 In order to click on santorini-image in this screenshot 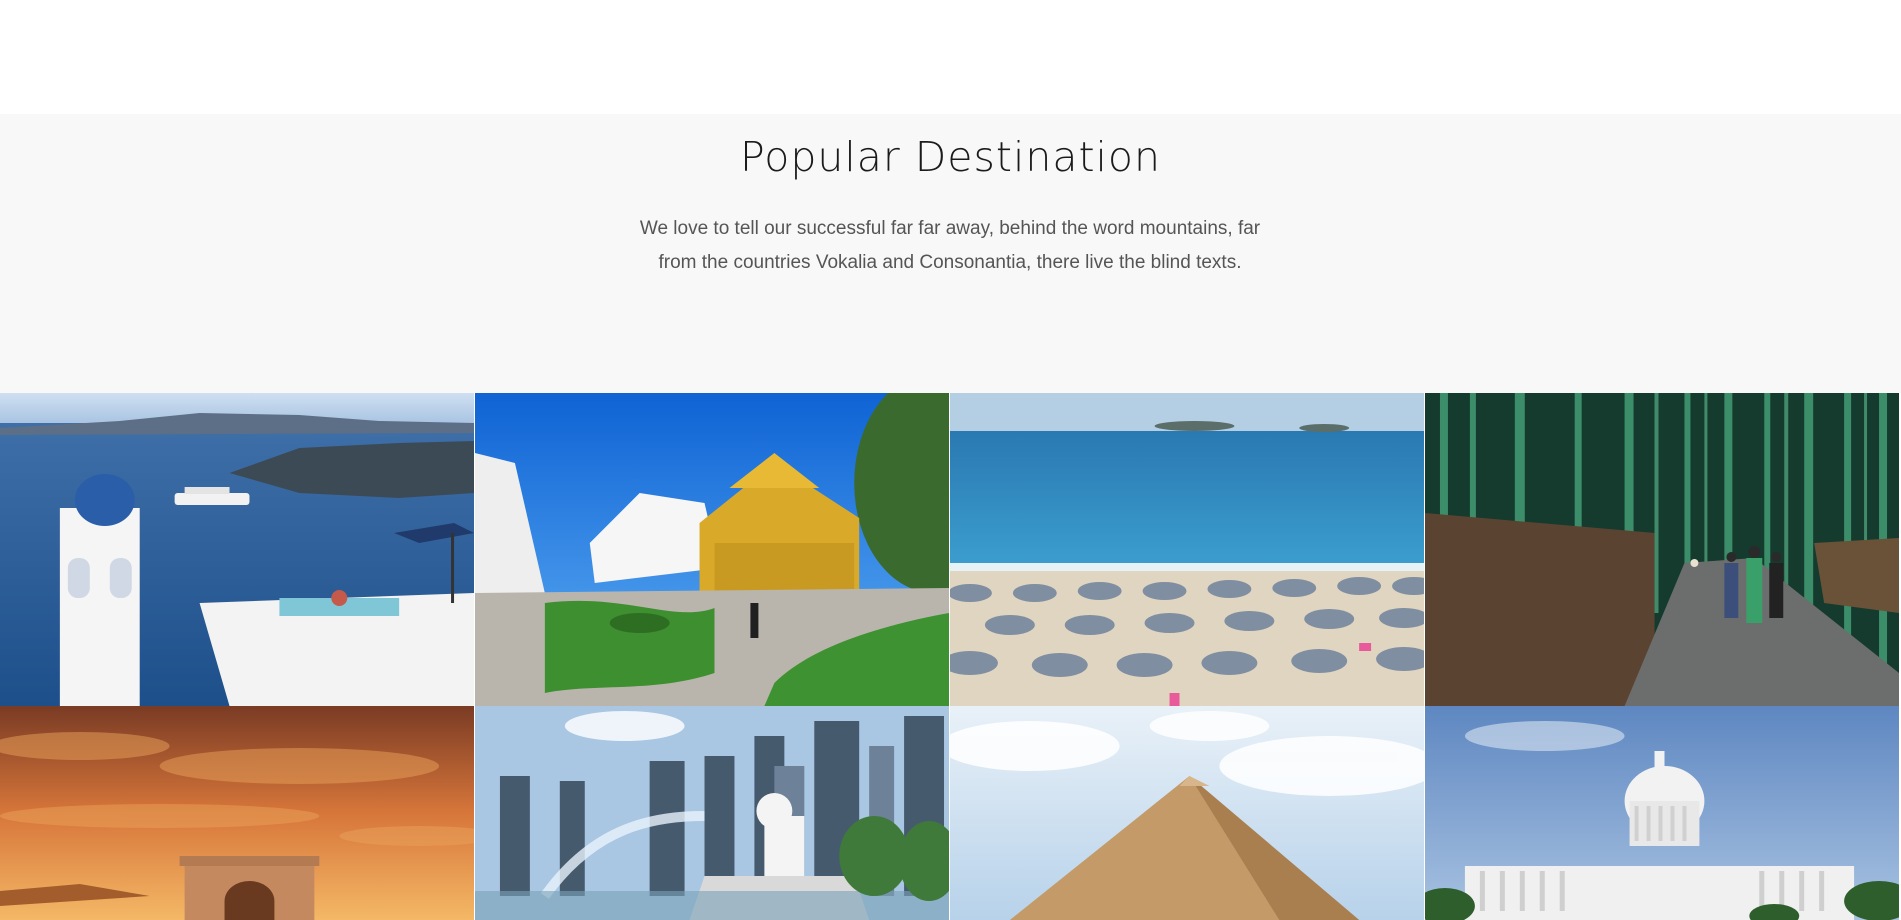, I will do `click(237, 549)`.